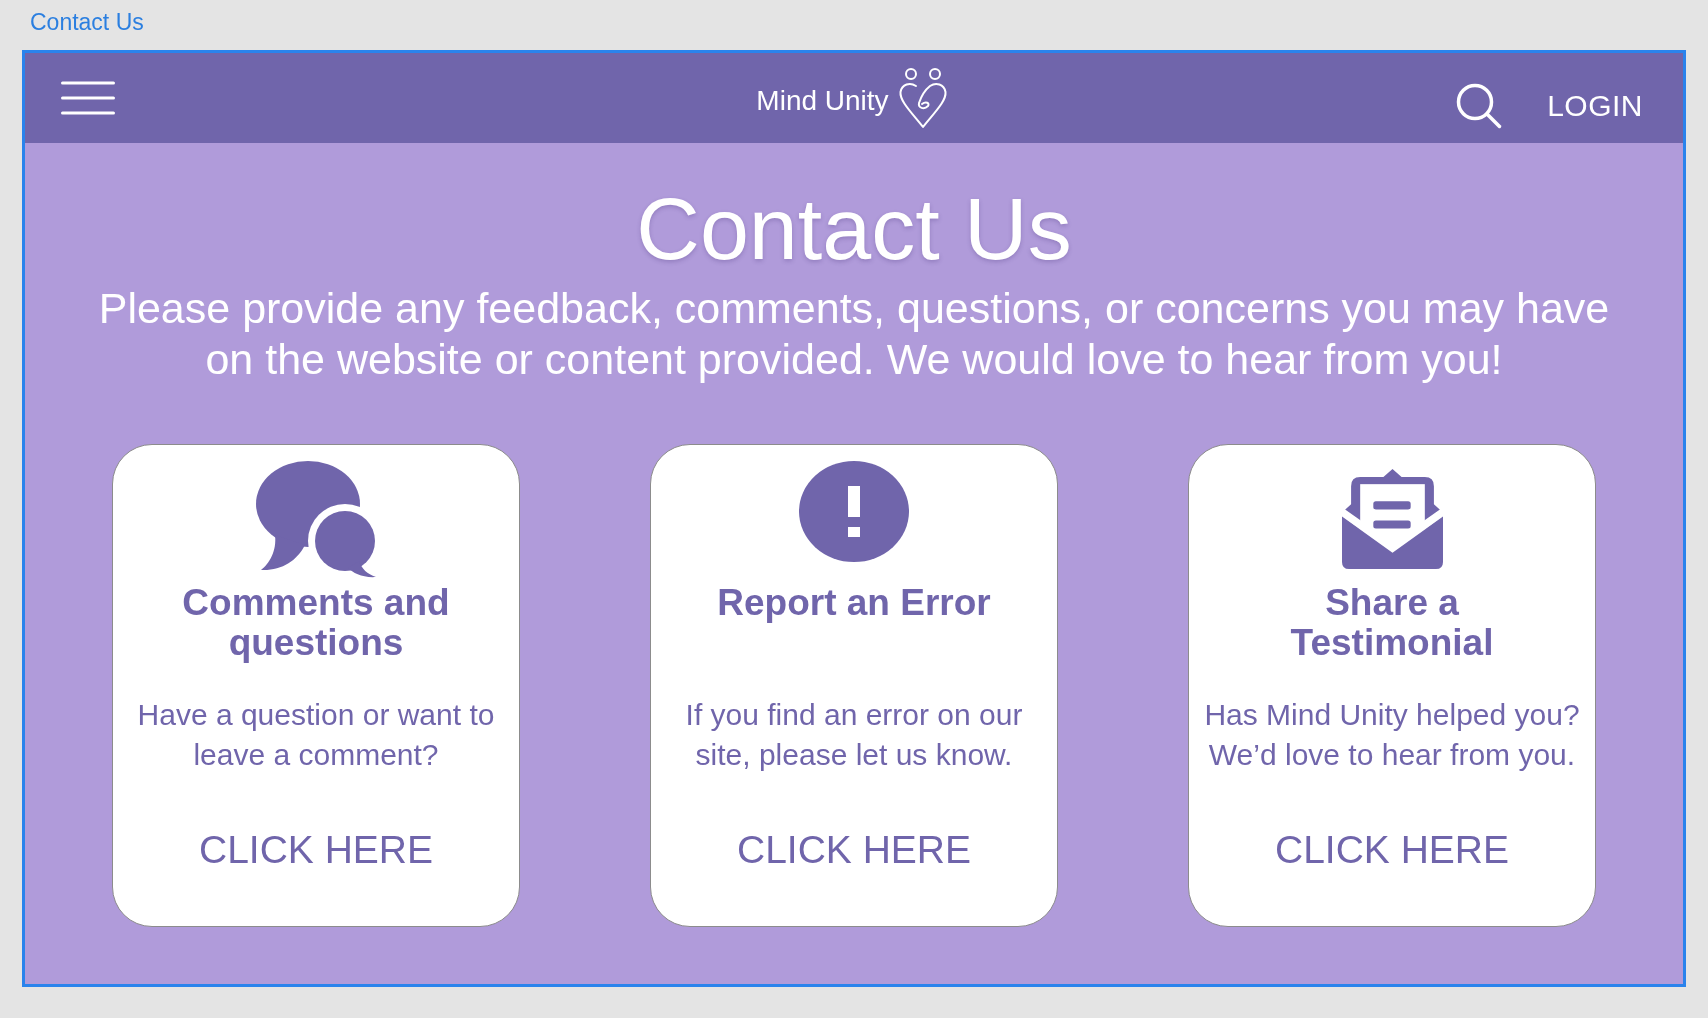  I want to click on heart-logo-icon, so click(922, 98).